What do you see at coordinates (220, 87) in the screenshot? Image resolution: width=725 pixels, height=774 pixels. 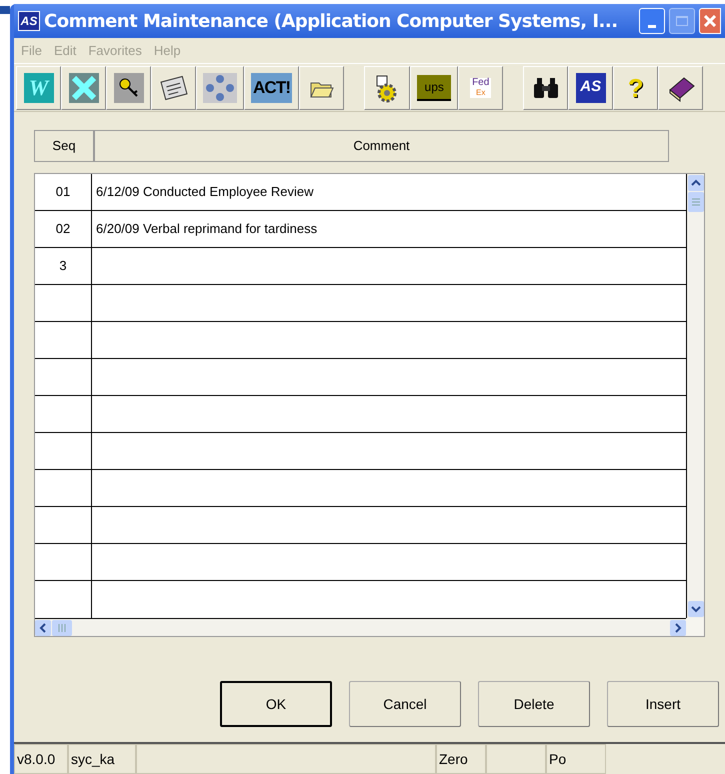 I see `dots-icon` at bounding box center [220, 87].